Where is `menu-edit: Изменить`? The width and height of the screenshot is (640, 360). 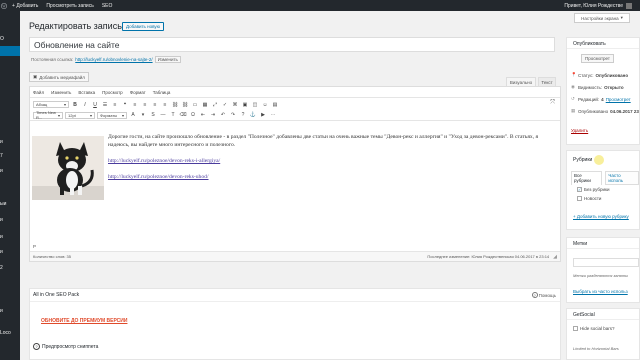
menu-edit: Изменить is located at coordinates (61, 92).